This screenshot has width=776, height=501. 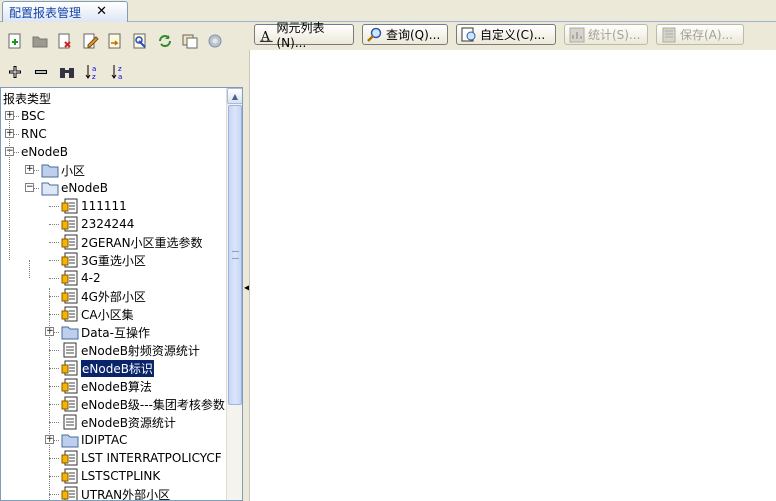 I want to click on tree-item: 2GERAN小区重选参数, so click(x=132, y=242).